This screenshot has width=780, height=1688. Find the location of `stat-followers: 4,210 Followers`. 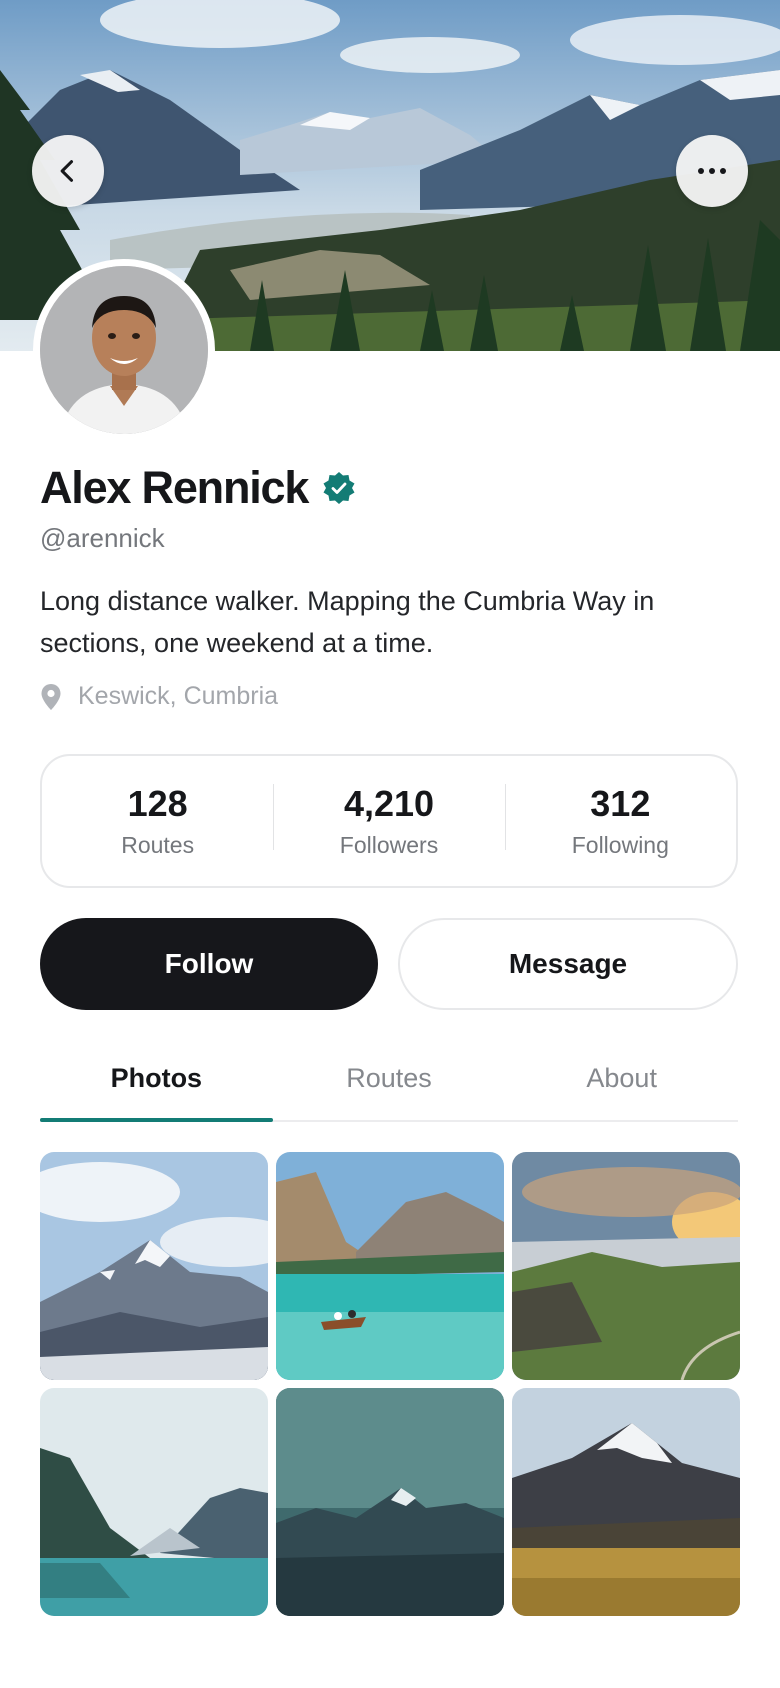

stat-followers: 4,210 Followers is located at coordinates (388, 820).